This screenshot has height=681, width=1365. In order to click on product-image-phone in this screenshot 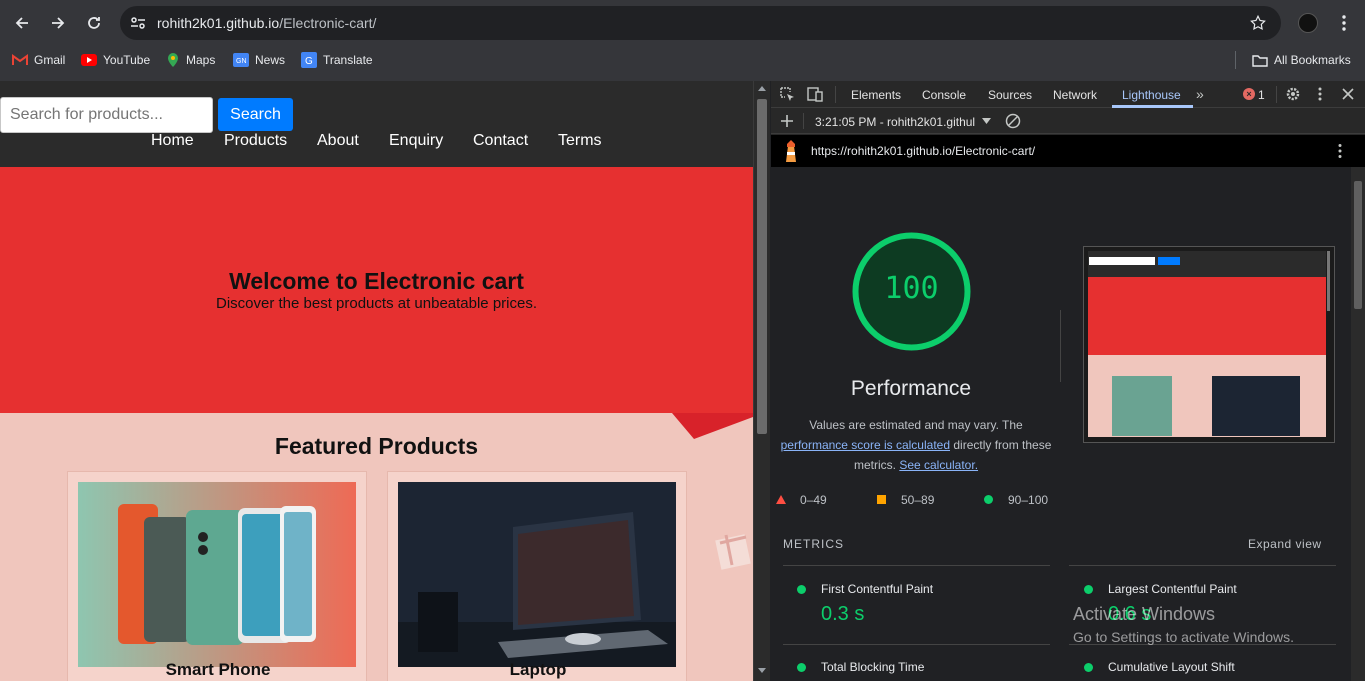, I will do `click(217, 574)`.